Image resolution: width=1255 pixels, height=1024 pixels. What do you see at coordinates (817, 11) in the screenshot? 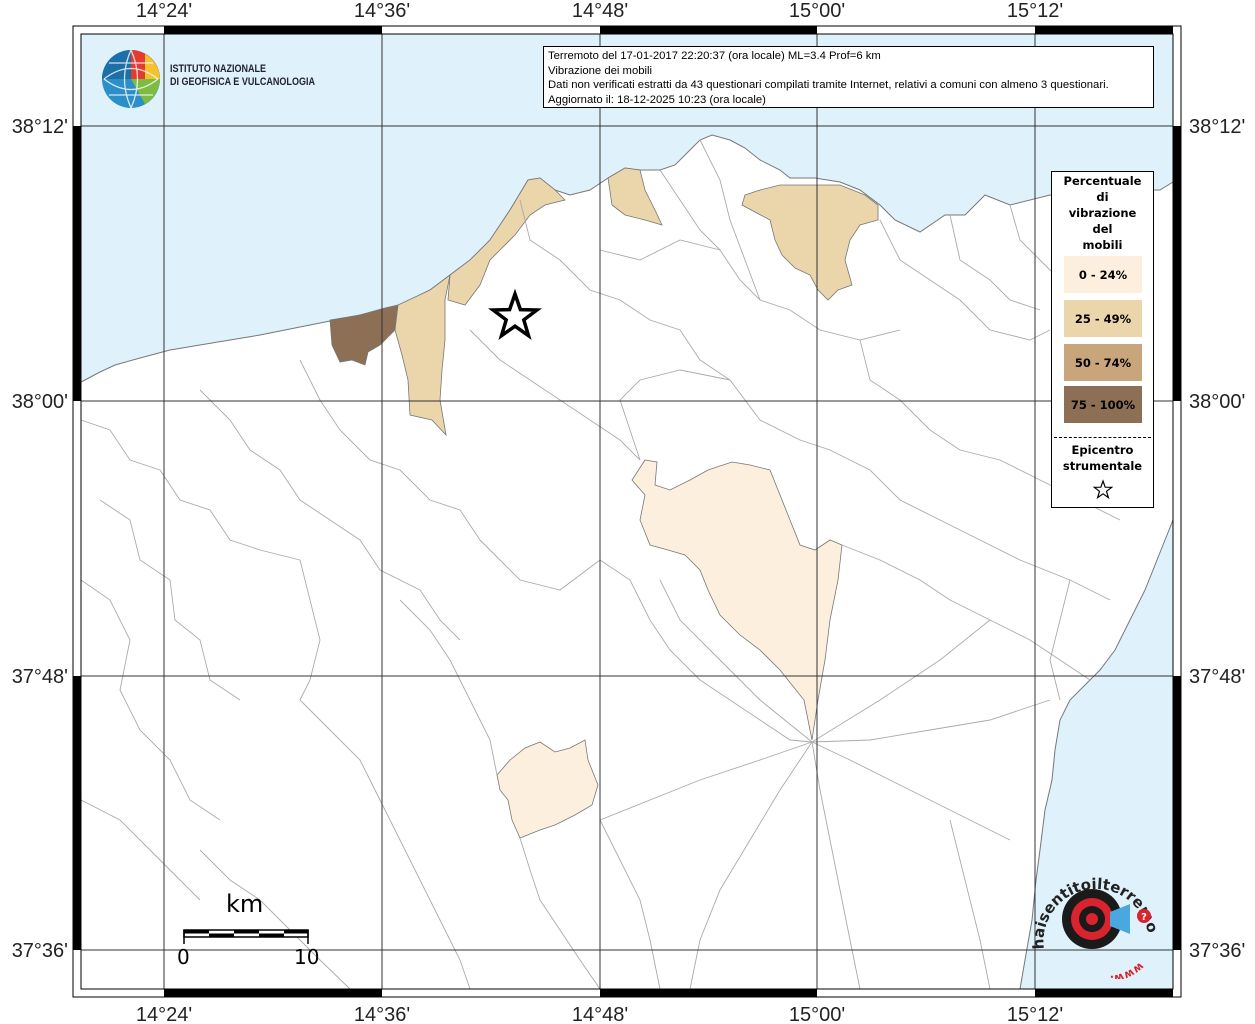
I see `top-tick-label: 15°00'` at bounding box center [817, 11].